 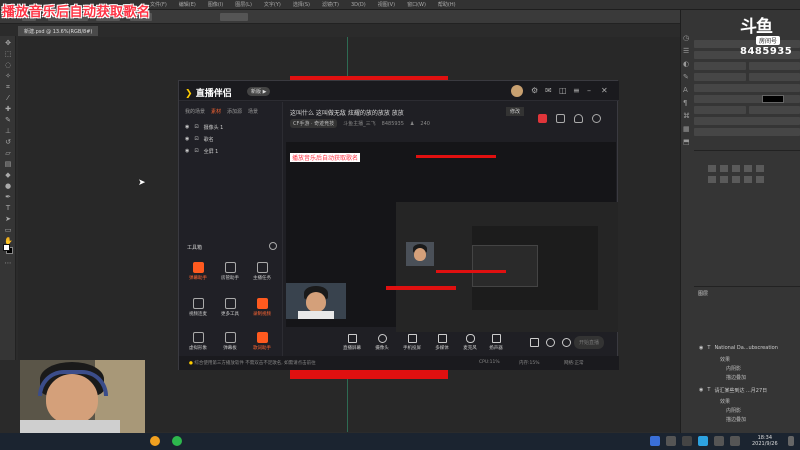 What do you see at coordinates (712, 179) in the screenshot?
I see `indent-left-button` at bounding box center [712, 179].